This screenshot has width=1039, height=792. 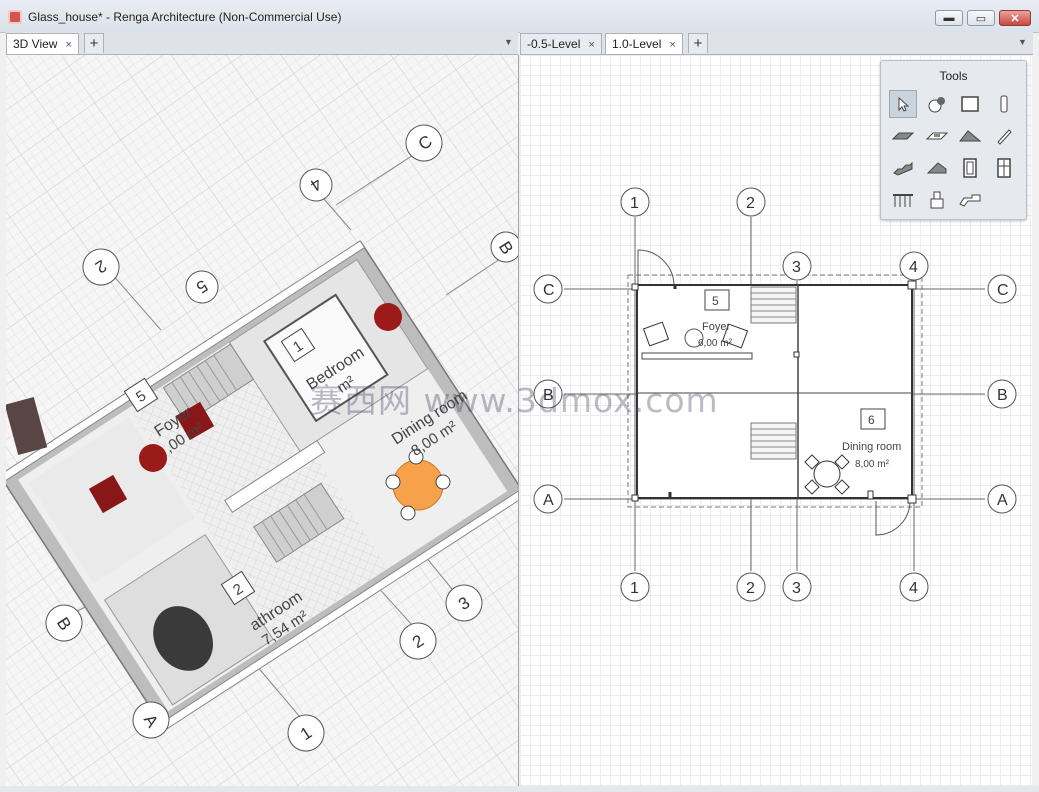 I want to click on tab-level-1-0: 1.0-Level ×, so click(x=644, y=43).